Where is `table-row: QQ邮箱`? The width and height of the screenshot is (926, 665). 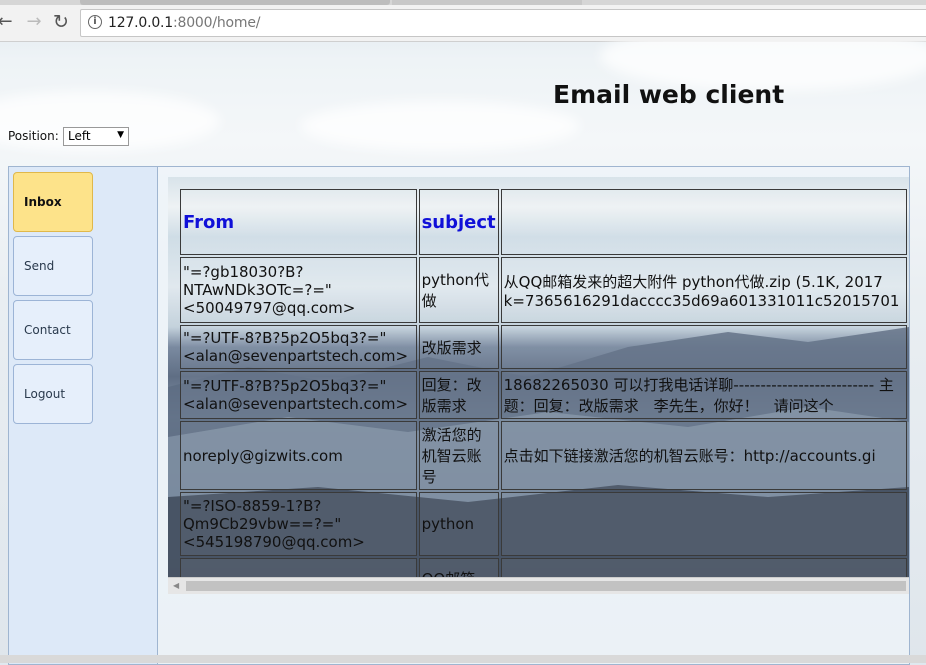 table-row: QQ邮箱 is located at coordinates (543, 567).